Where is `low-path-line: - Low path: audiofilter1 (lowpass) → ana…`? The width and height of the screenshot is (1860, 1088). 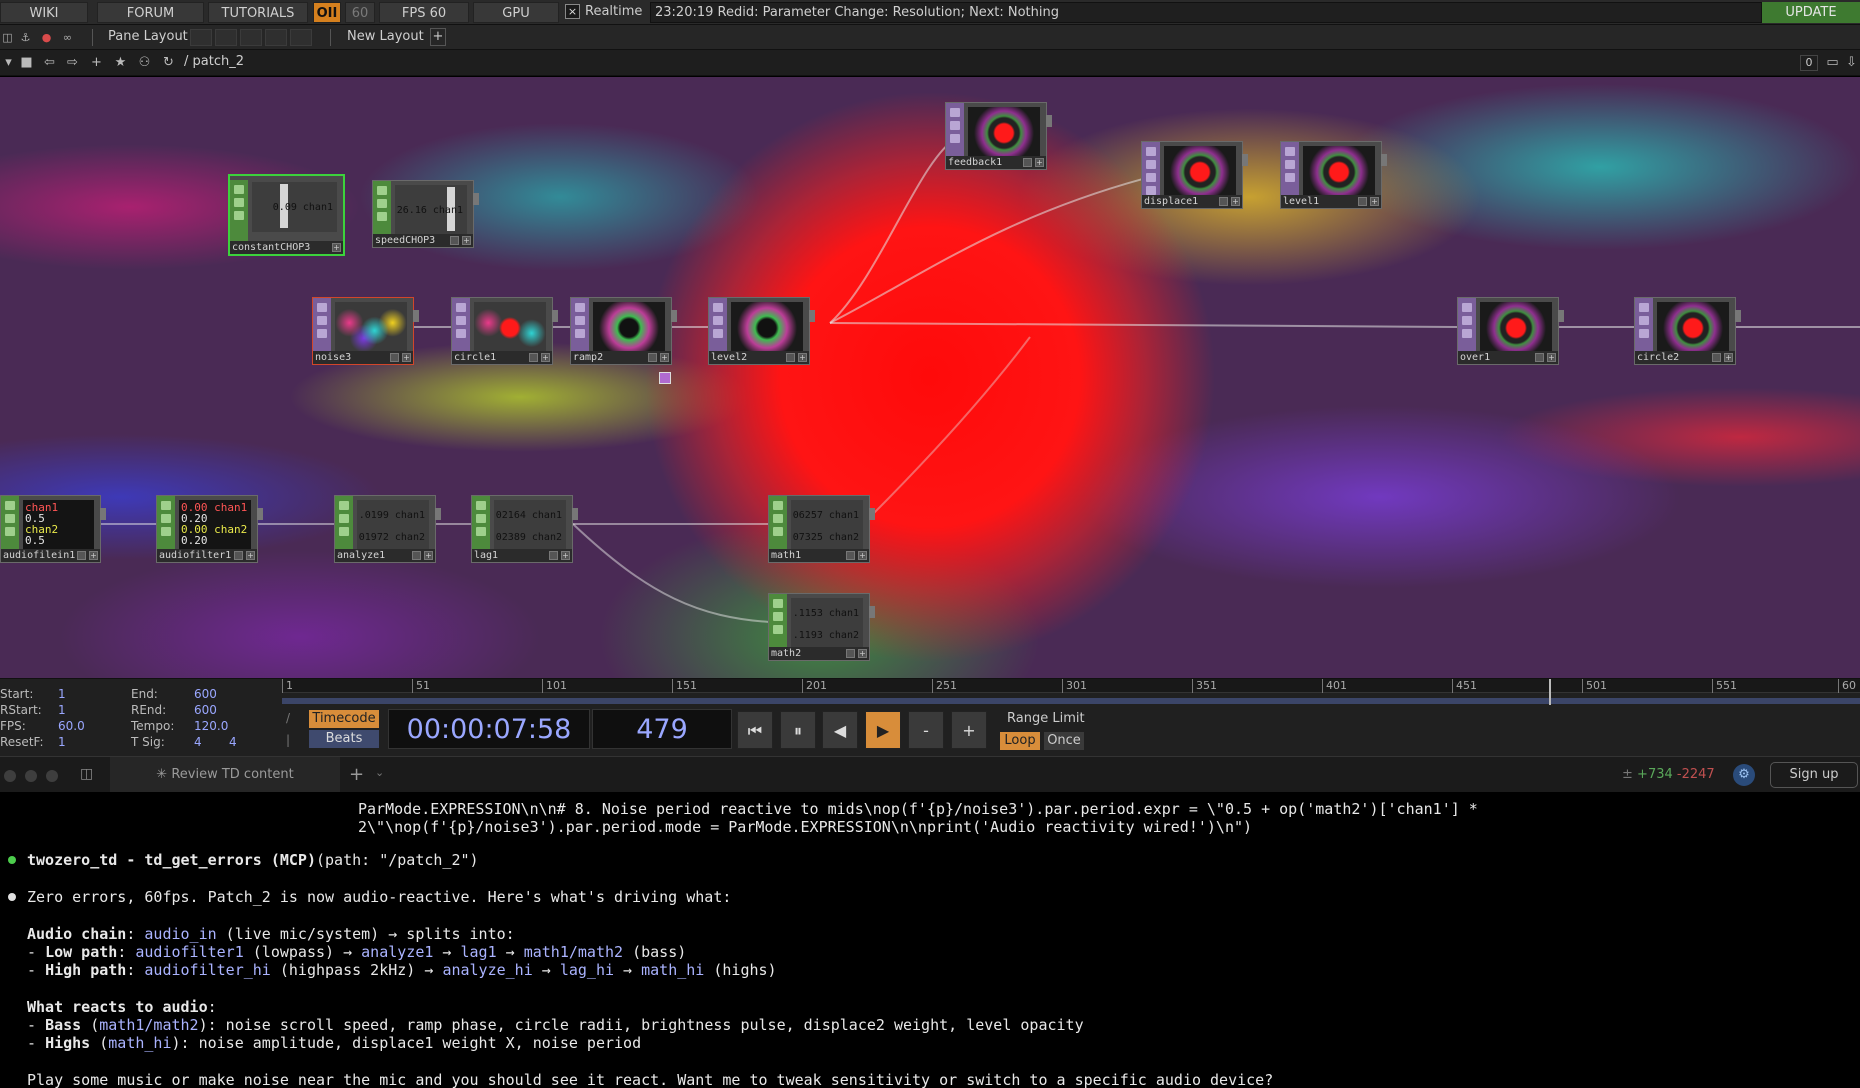
low-path-line: - Low path: audiofilter1 (lowpass) → ana… is located at coordinates (357, 952).